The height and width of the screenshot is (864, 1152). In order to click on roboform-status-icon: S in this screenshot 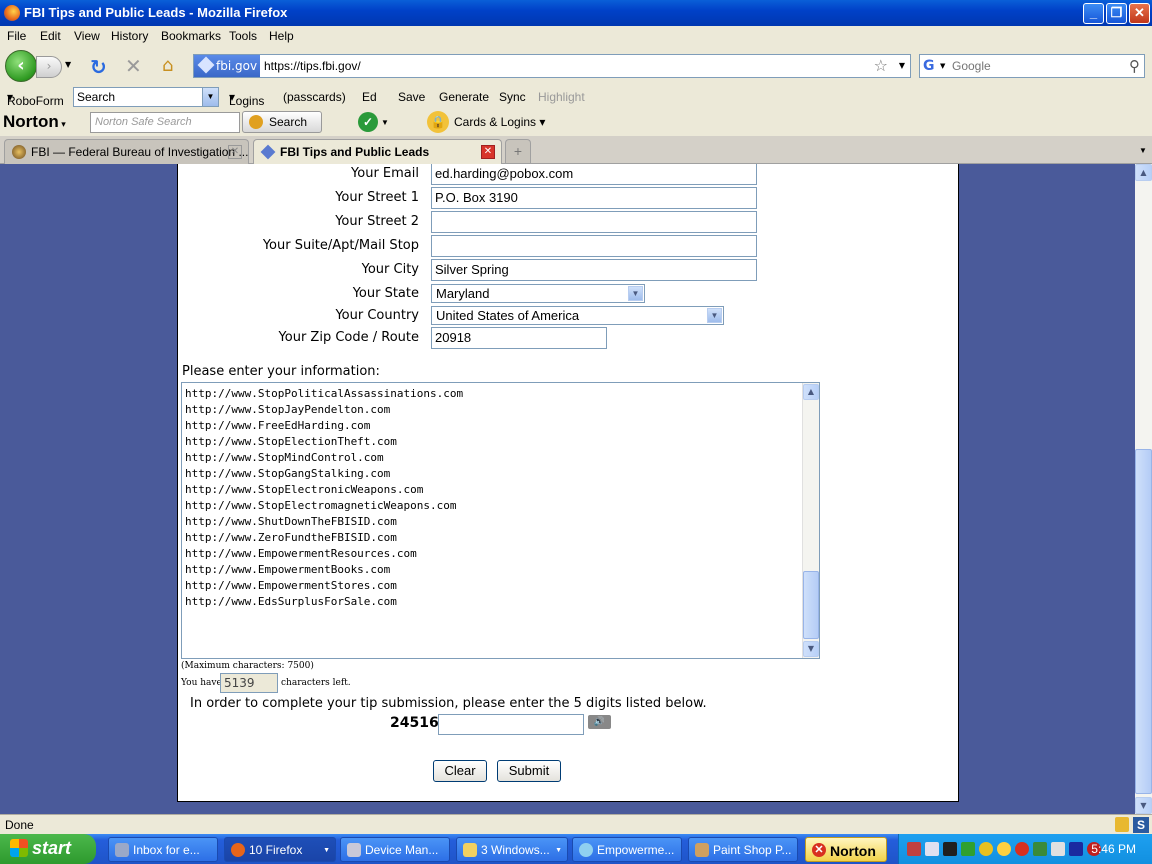, I will do `click(1141, 825)`.